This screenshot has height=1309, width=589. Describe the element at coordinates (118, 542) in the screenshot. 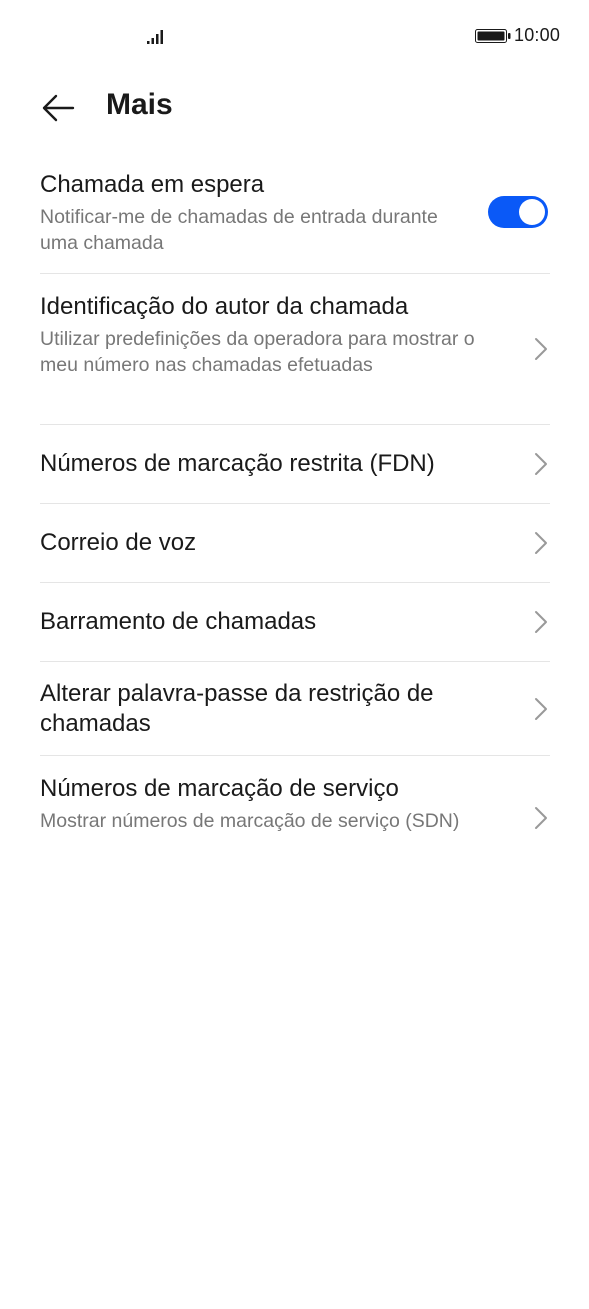

I see `voicemail-title: Correio de voz` at that location.